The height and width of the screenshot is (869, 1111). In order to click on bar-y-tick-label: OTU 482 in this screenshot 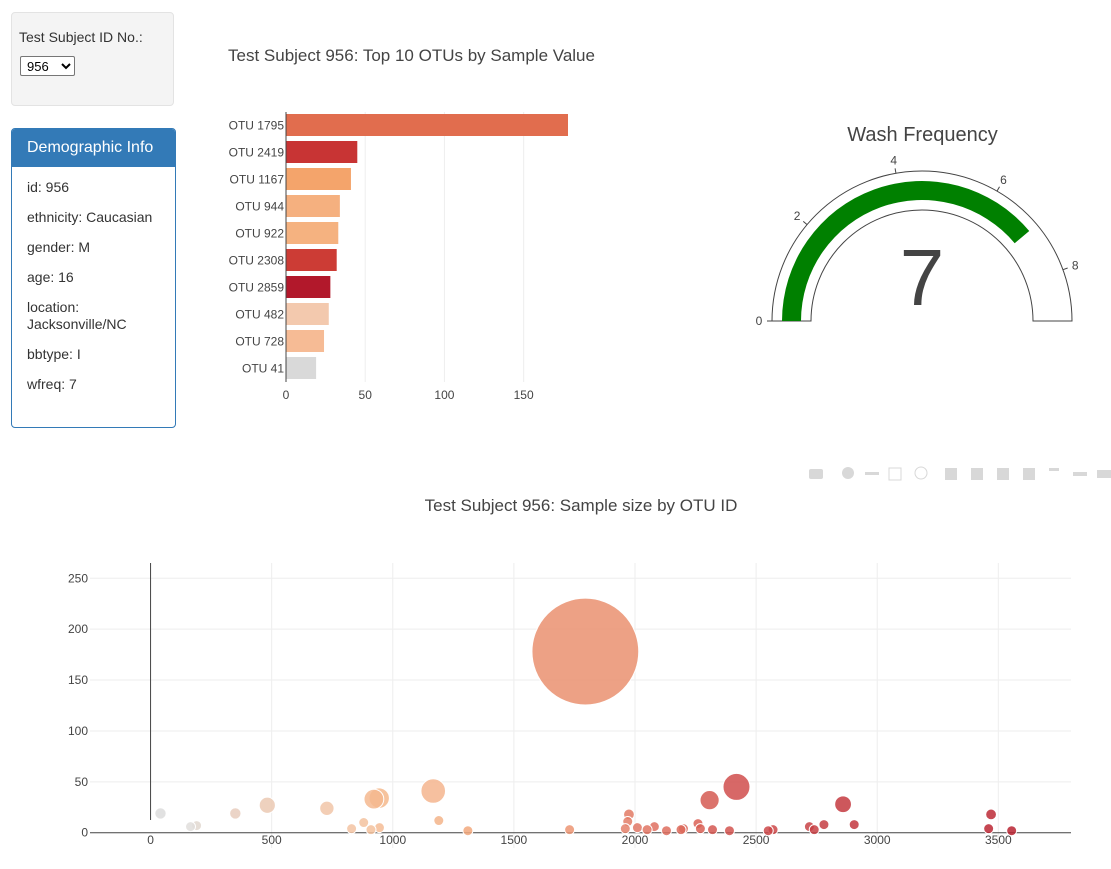, I will do `click(259, 315)`.